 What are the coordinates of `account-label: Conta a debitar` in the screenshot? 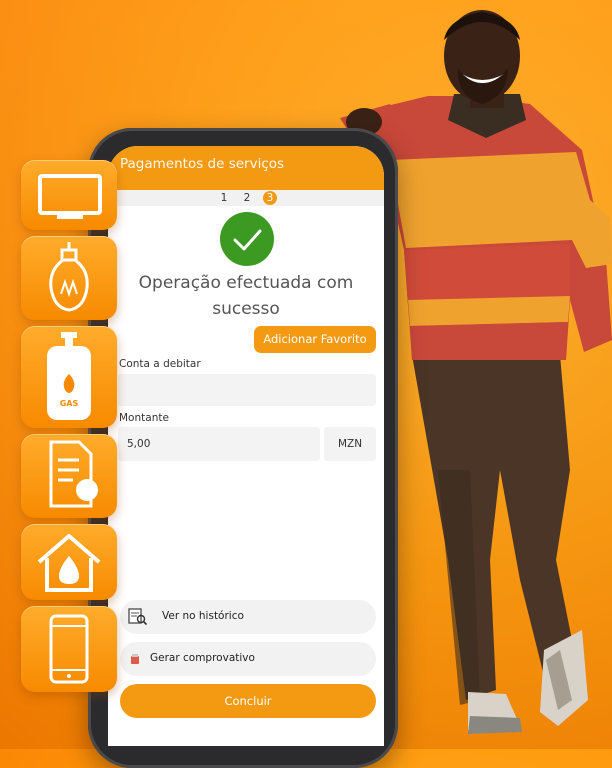 It's located at (160, 364).